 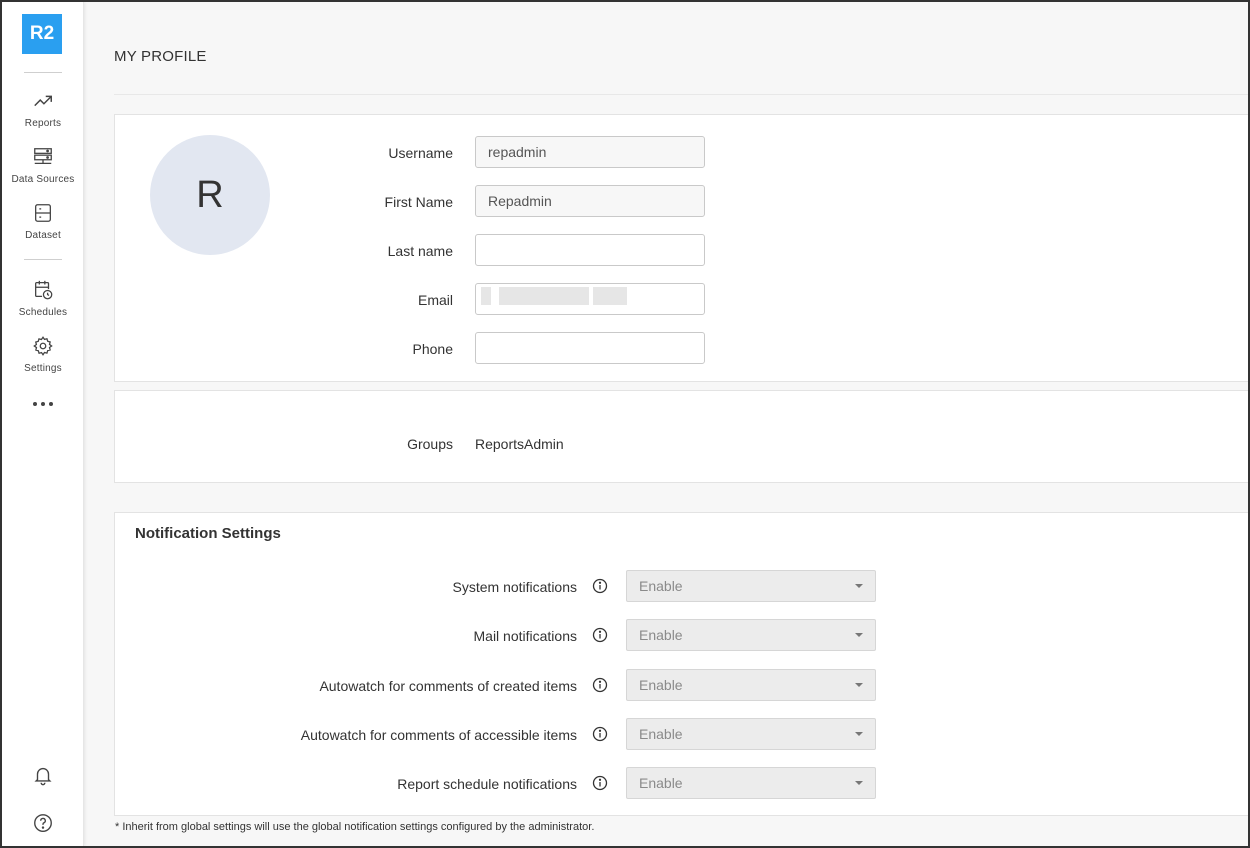 What do you see at coordinates (43, 172) in the screenshot?
I see `sidebar-item-data-sources: Data Sources` at bounding box center [43, 172].